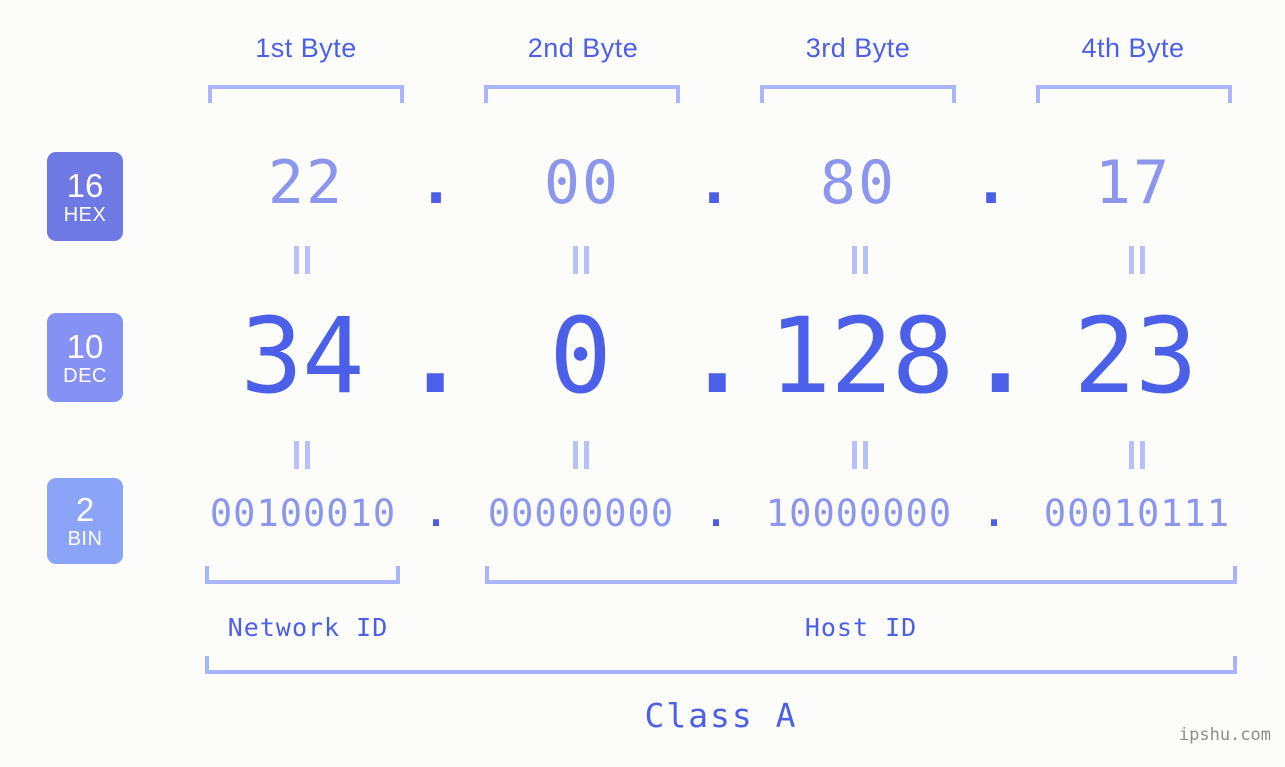  Describe the element at coordinates (85, 539) in the screenshot. I see `radix-badge-bin-name: BIN` at that location.